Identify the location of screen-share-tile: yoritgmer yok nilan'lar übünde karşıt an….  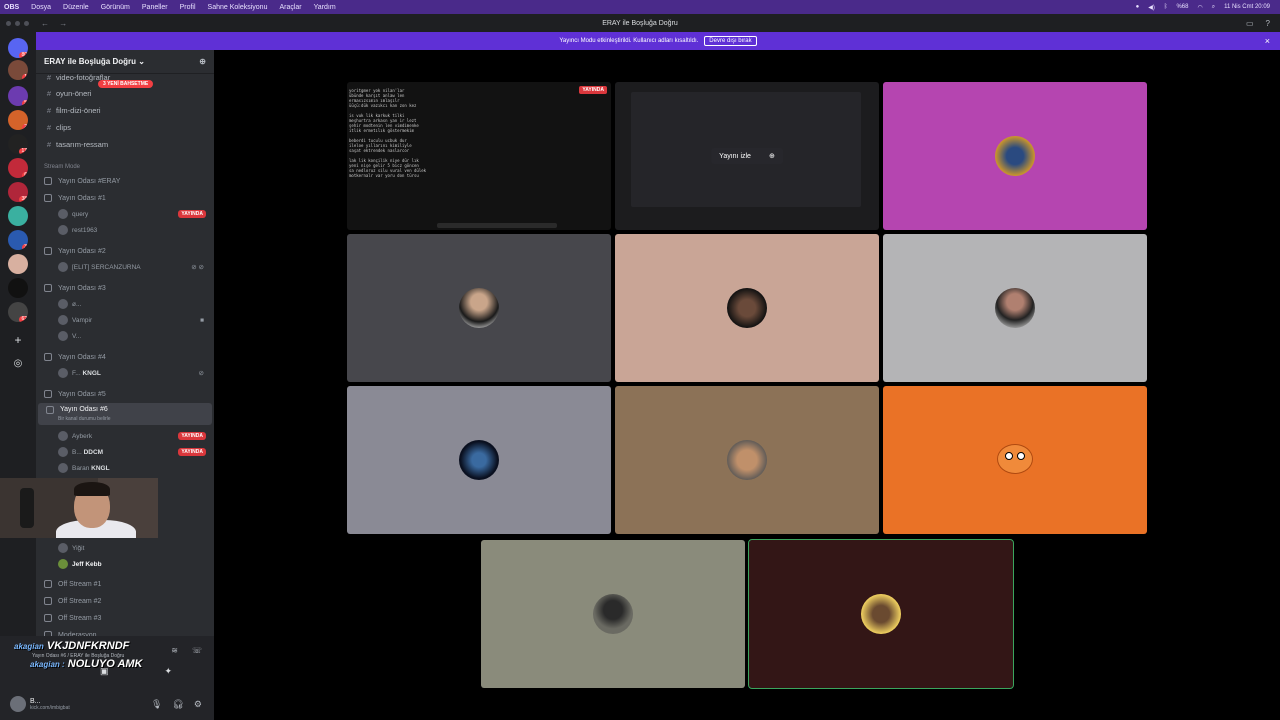
(479, 156).